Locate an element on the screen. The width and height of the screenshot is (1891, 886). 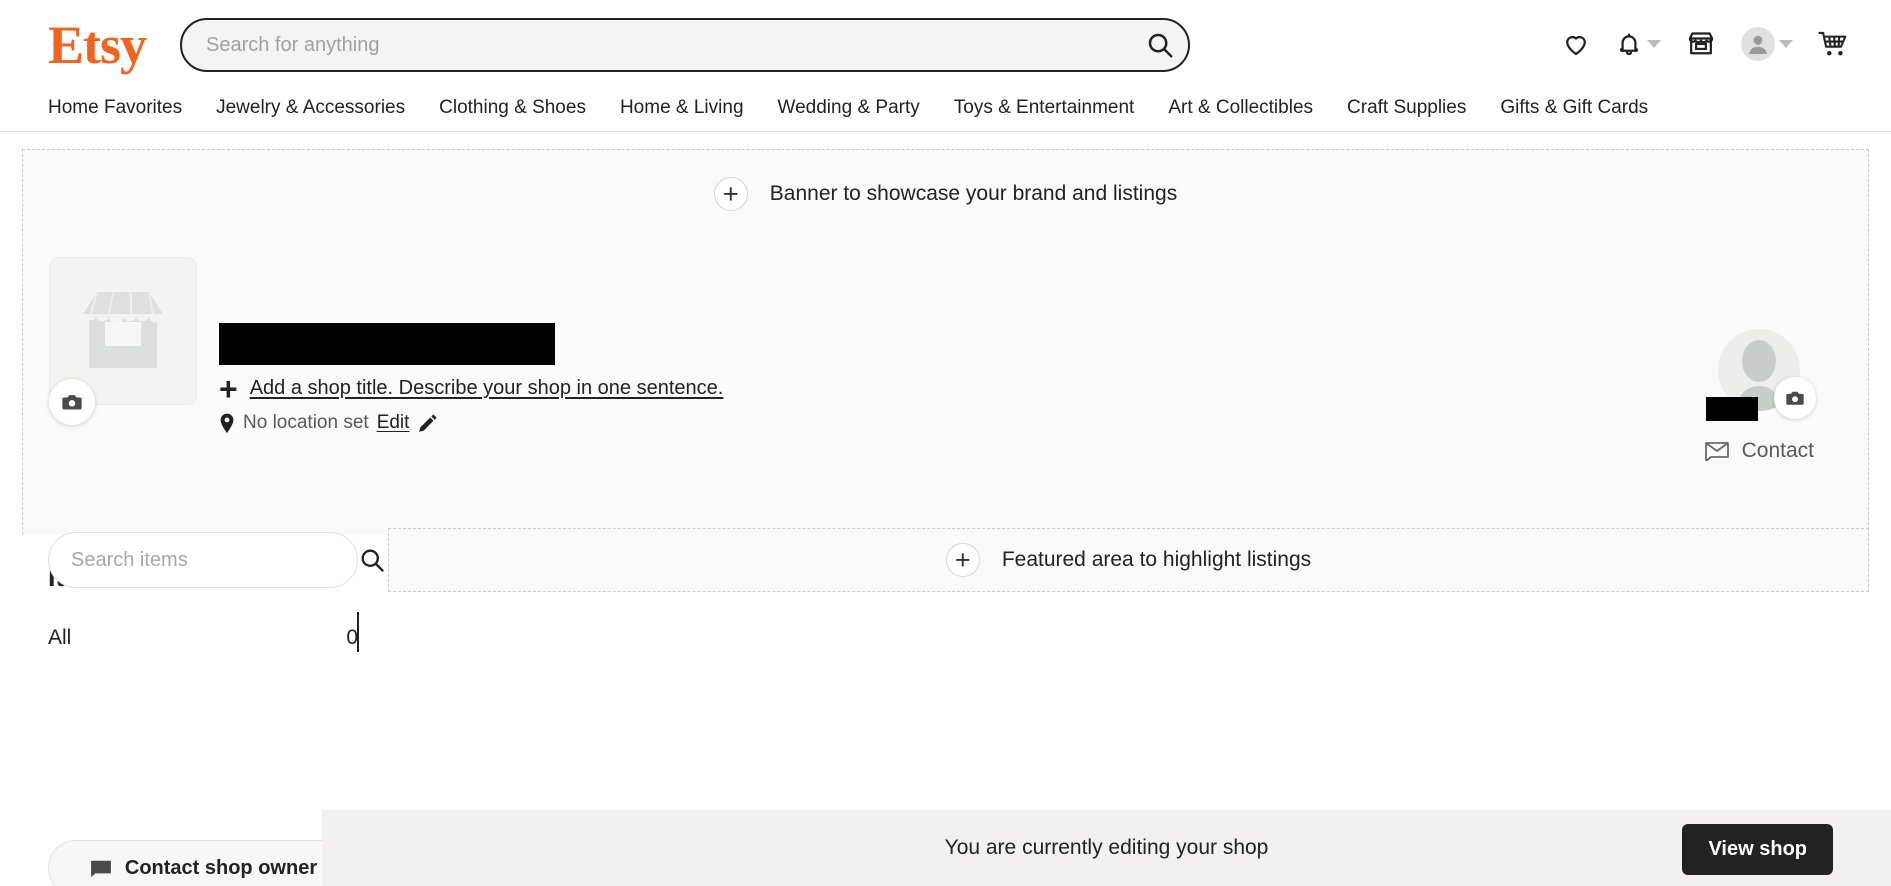
items-search-bar is located at coordinates (216, 560).